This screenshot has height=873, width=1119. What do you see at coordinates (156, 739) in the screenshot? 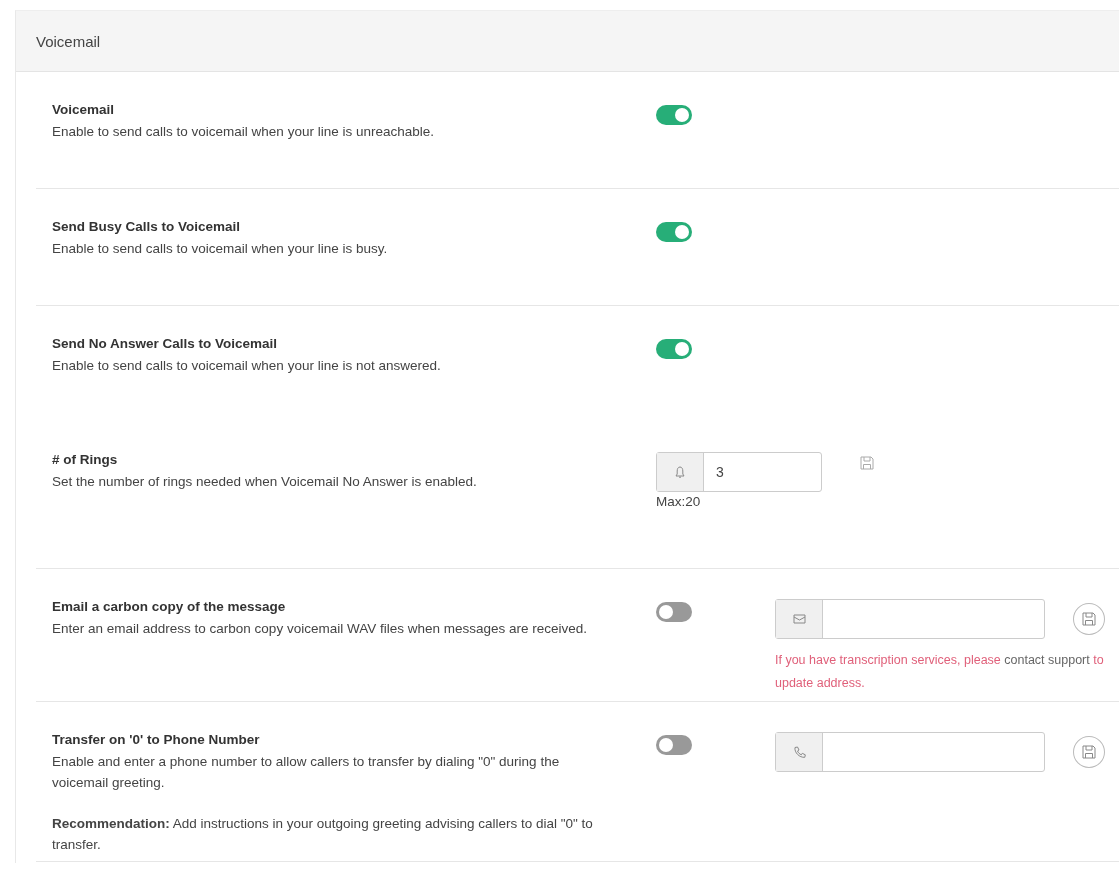
I see `setting-title: Transfer on '0' to Phone Number` at bounding box center [156, 739].